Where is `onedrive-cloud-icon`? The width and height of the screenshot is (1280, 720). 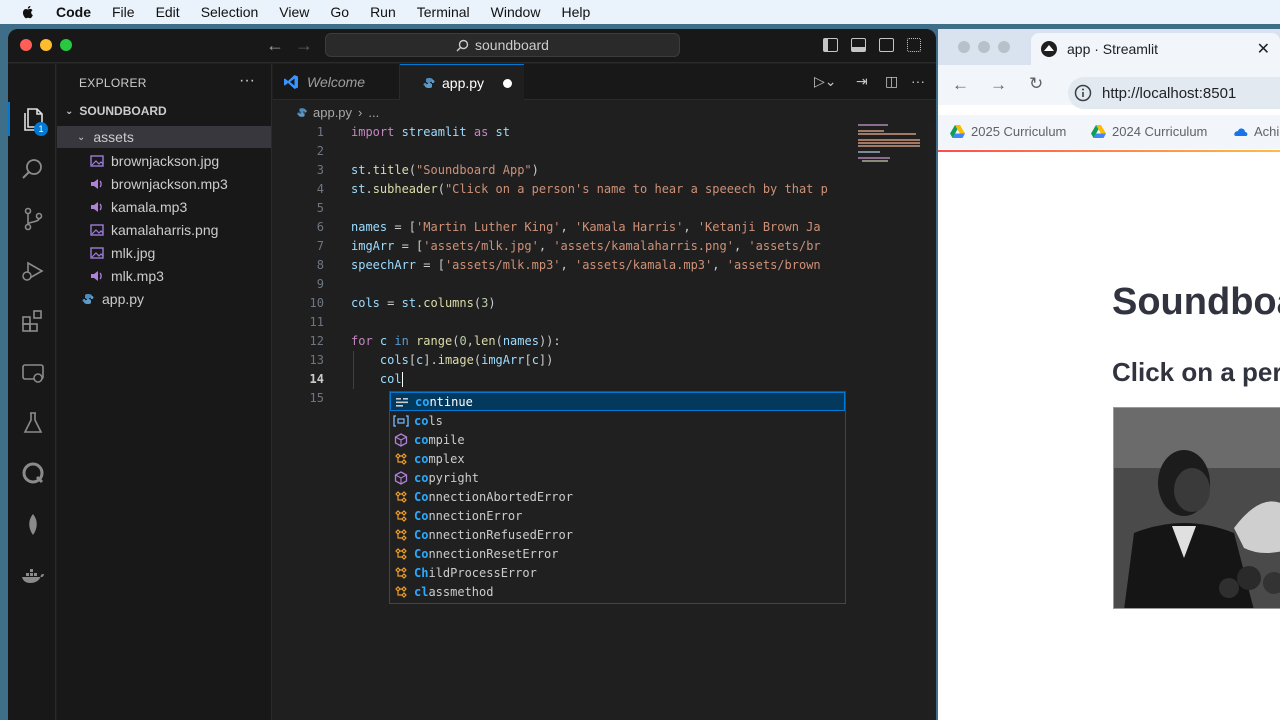 onedrive-cloud-icon is located at coordinates (1241, 132).